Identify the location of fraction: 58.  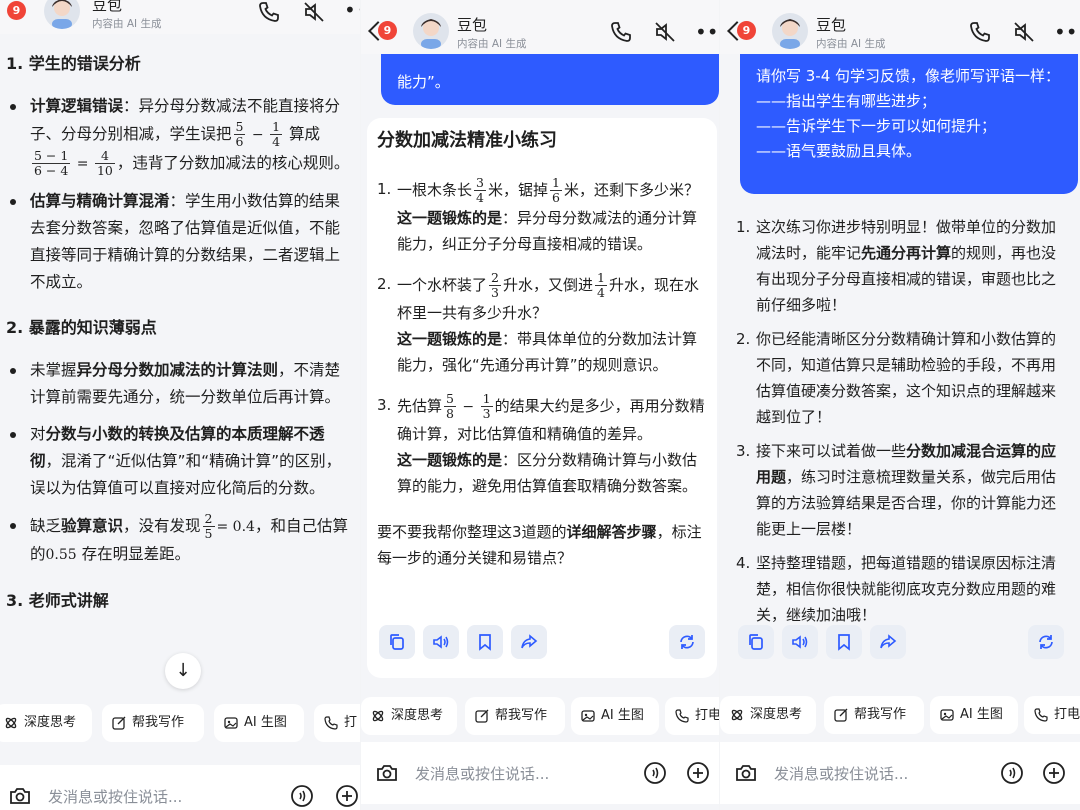
(450, 406).